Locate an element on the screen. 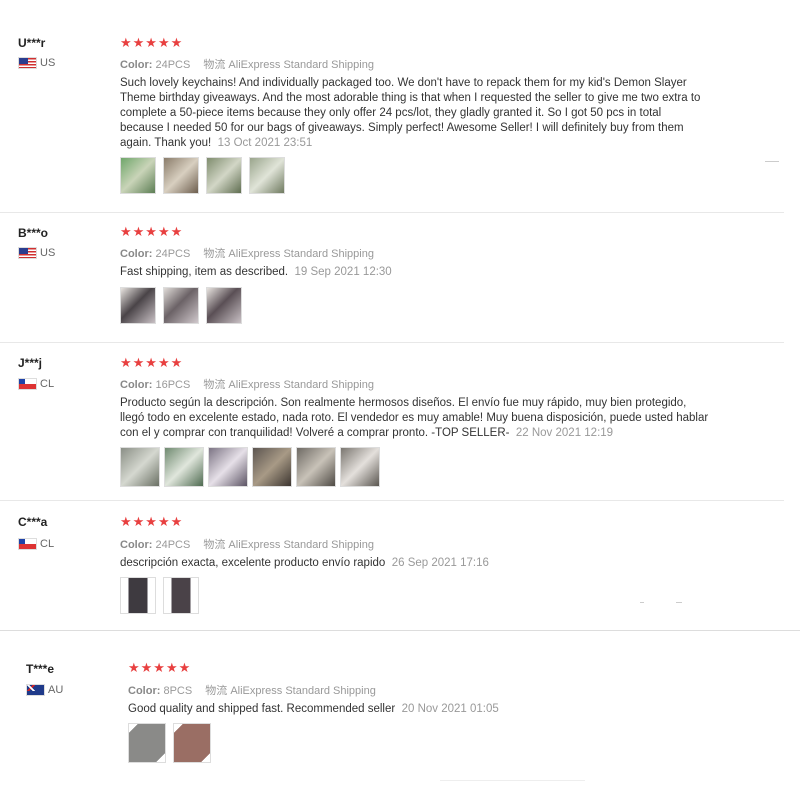  reviewer-country: AU is located at coordinates (44, 690).